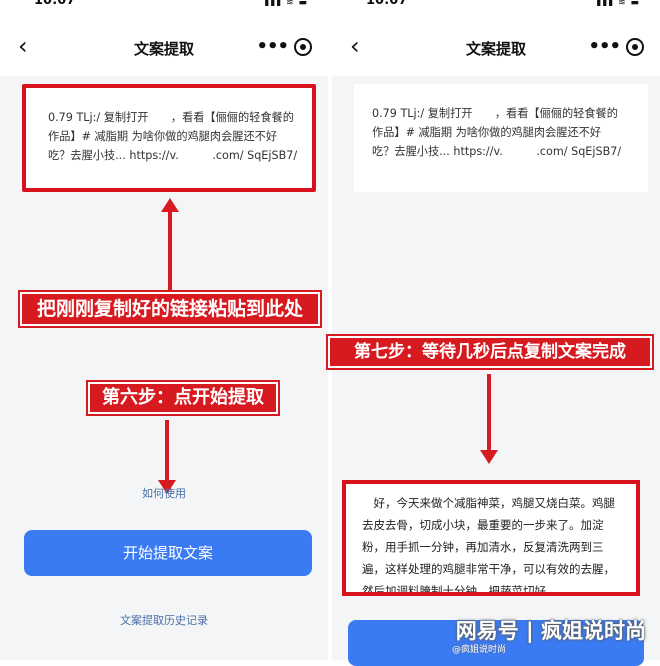 Image resolution: width=660 pixels, height=666 pixels. Describe the element at coordinates (170, 309) in the screenshot. I see `callout-paste-here: 把刚刚复制好的链接粘贴到此处` at that location.